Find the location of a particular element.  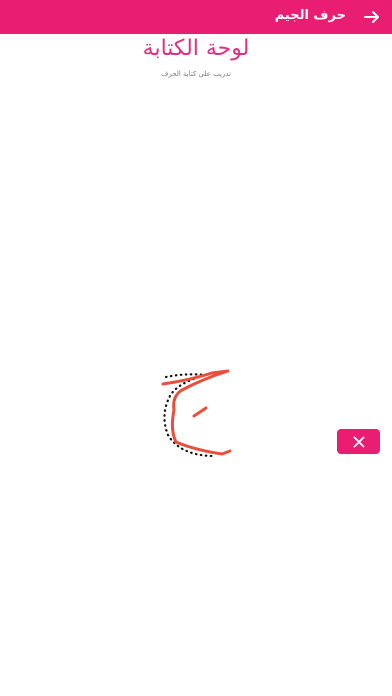

close-icon is located at coordinates (358, 441).